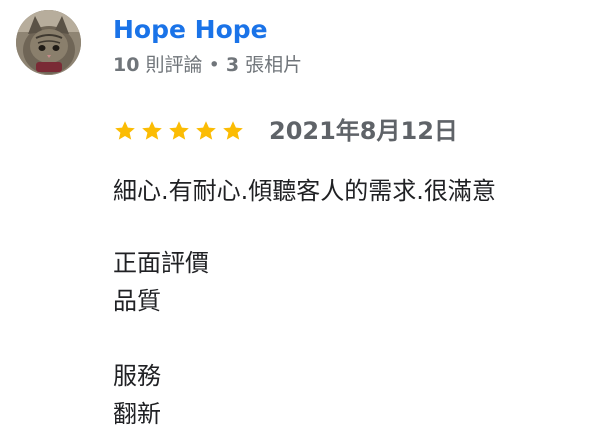 The image size is (590, 444). Describe the element at coordinates (137, 395) in the screenshot. I see `tag-group-service: 服務 翻新` at that location.